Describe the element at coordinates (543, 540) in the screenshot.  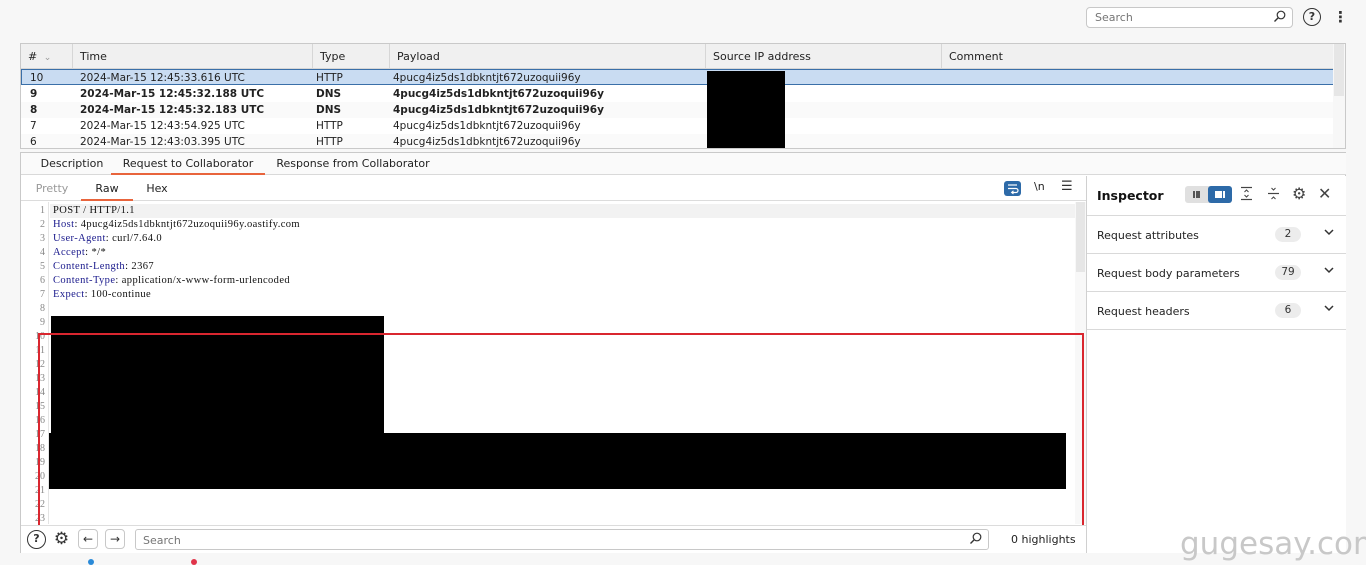
I see `editor-search-input` at that location.